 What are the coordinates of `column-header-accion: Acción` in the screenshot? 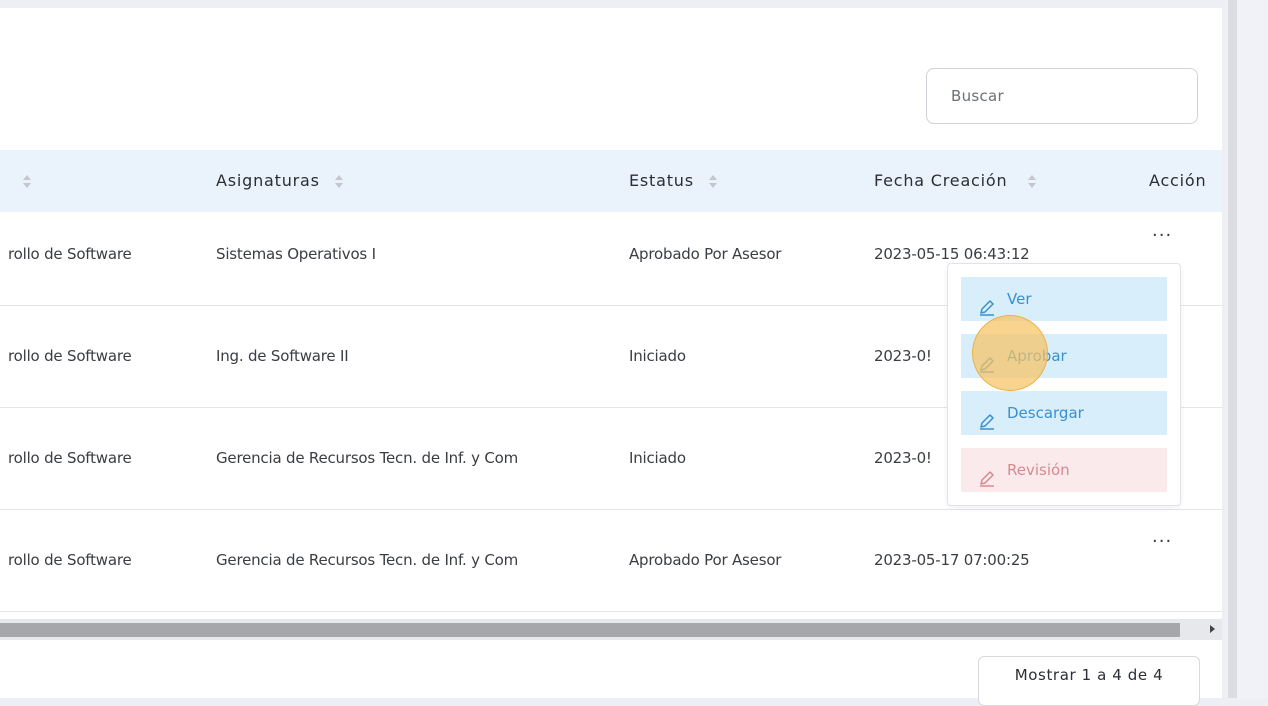 It's located at (1177, 181).